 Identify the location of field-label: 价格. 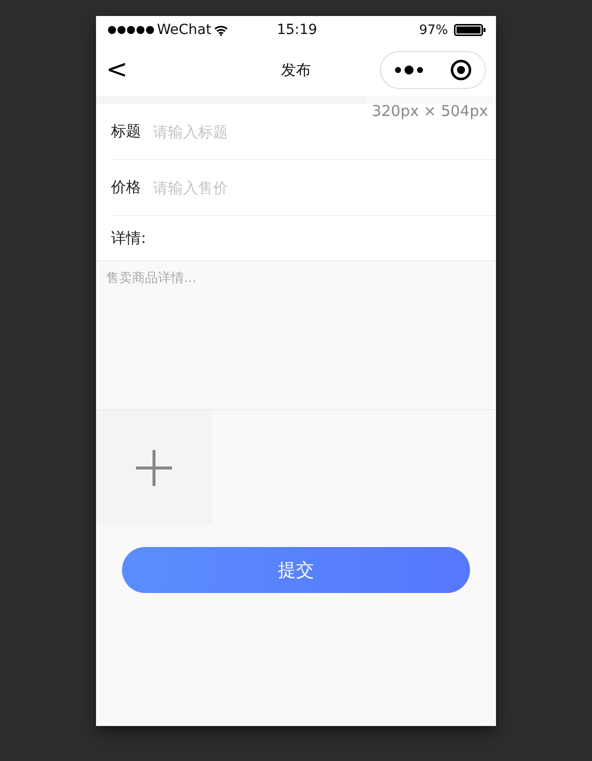
(126, 187).